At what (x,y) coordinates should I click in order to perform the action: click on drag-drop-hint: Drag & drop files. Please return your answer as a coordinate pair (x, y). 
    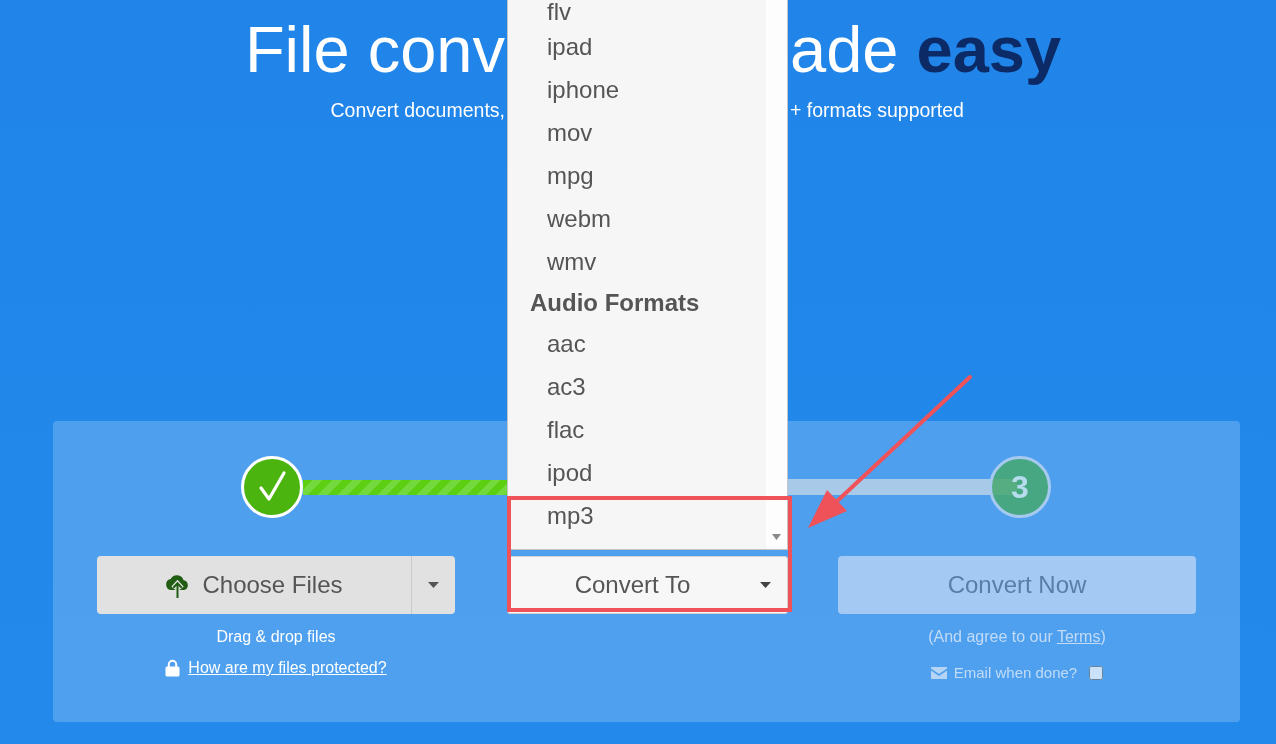
    Looking at the image, I should click on (276, 637).